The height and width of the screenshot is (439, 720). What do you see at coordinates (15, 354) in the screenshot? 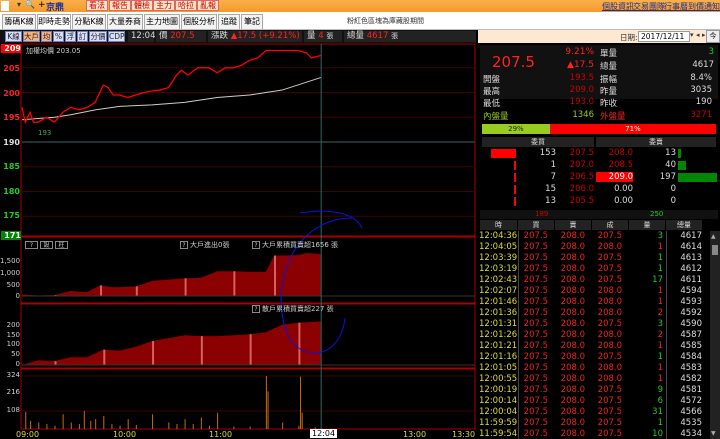
I see `rt-y-50: 50` at bounding box center [15, 354].